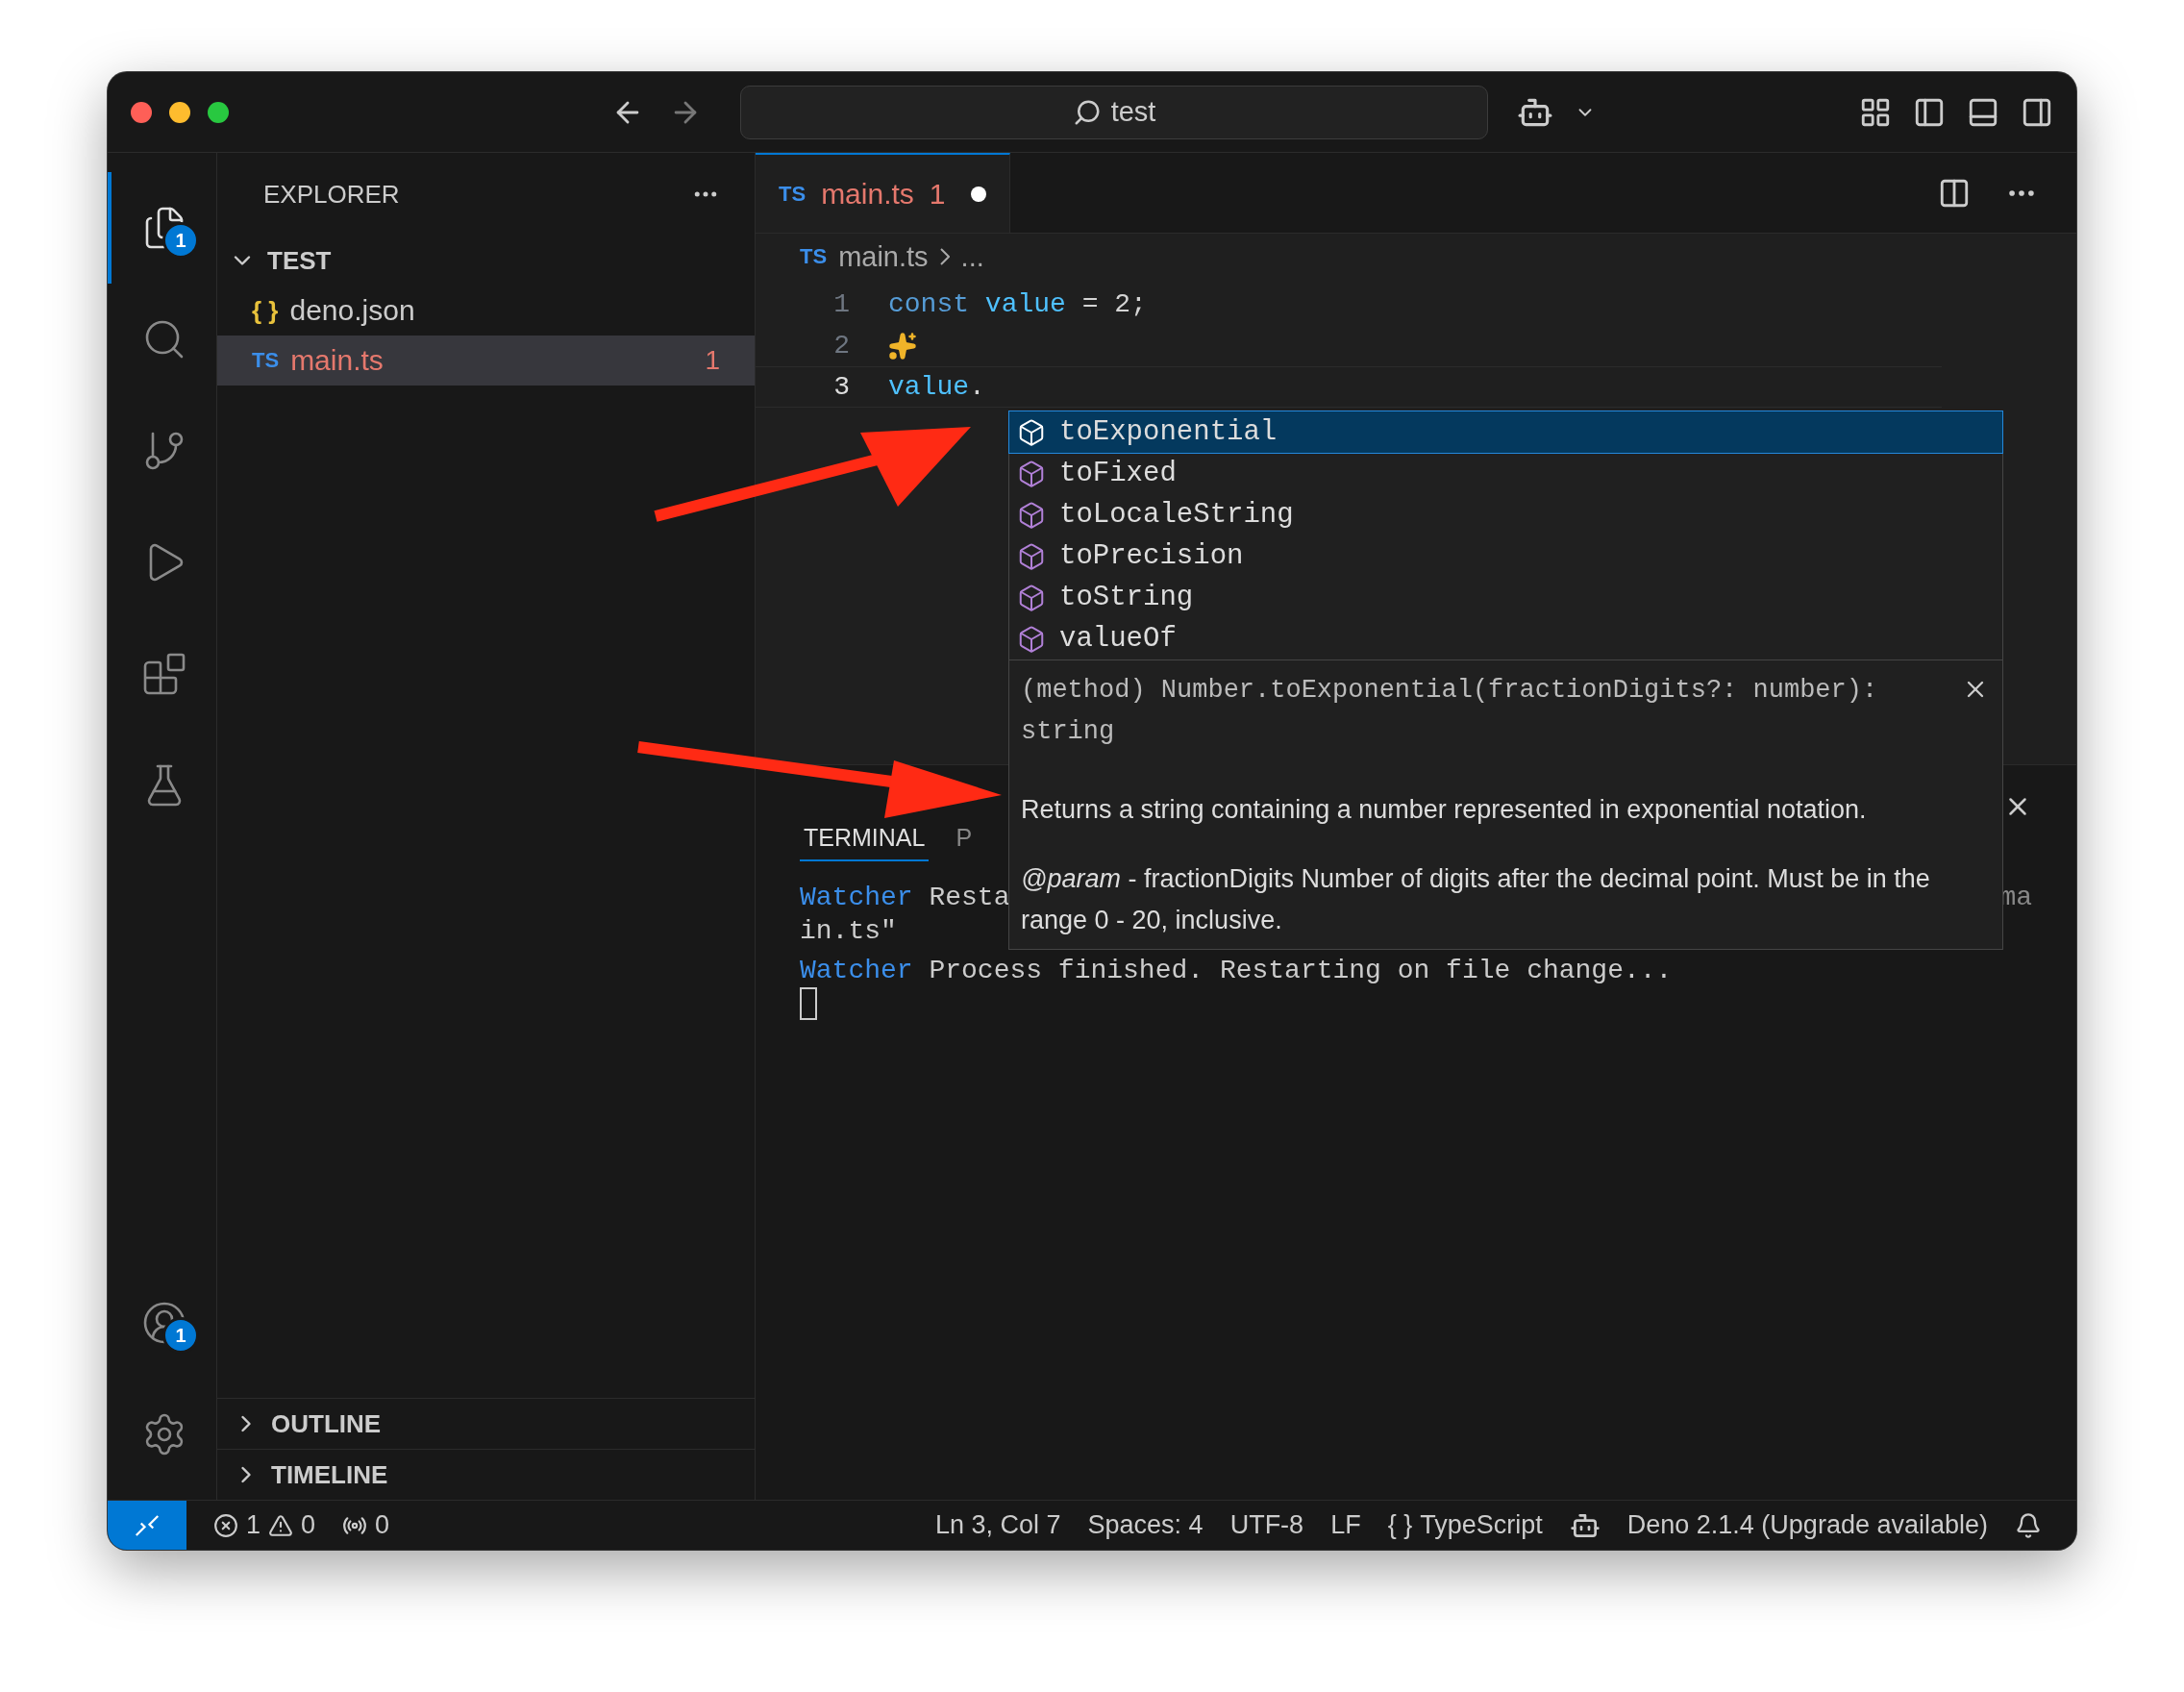  I want to click on section-header: TIMELINE, so click(486, 1474).